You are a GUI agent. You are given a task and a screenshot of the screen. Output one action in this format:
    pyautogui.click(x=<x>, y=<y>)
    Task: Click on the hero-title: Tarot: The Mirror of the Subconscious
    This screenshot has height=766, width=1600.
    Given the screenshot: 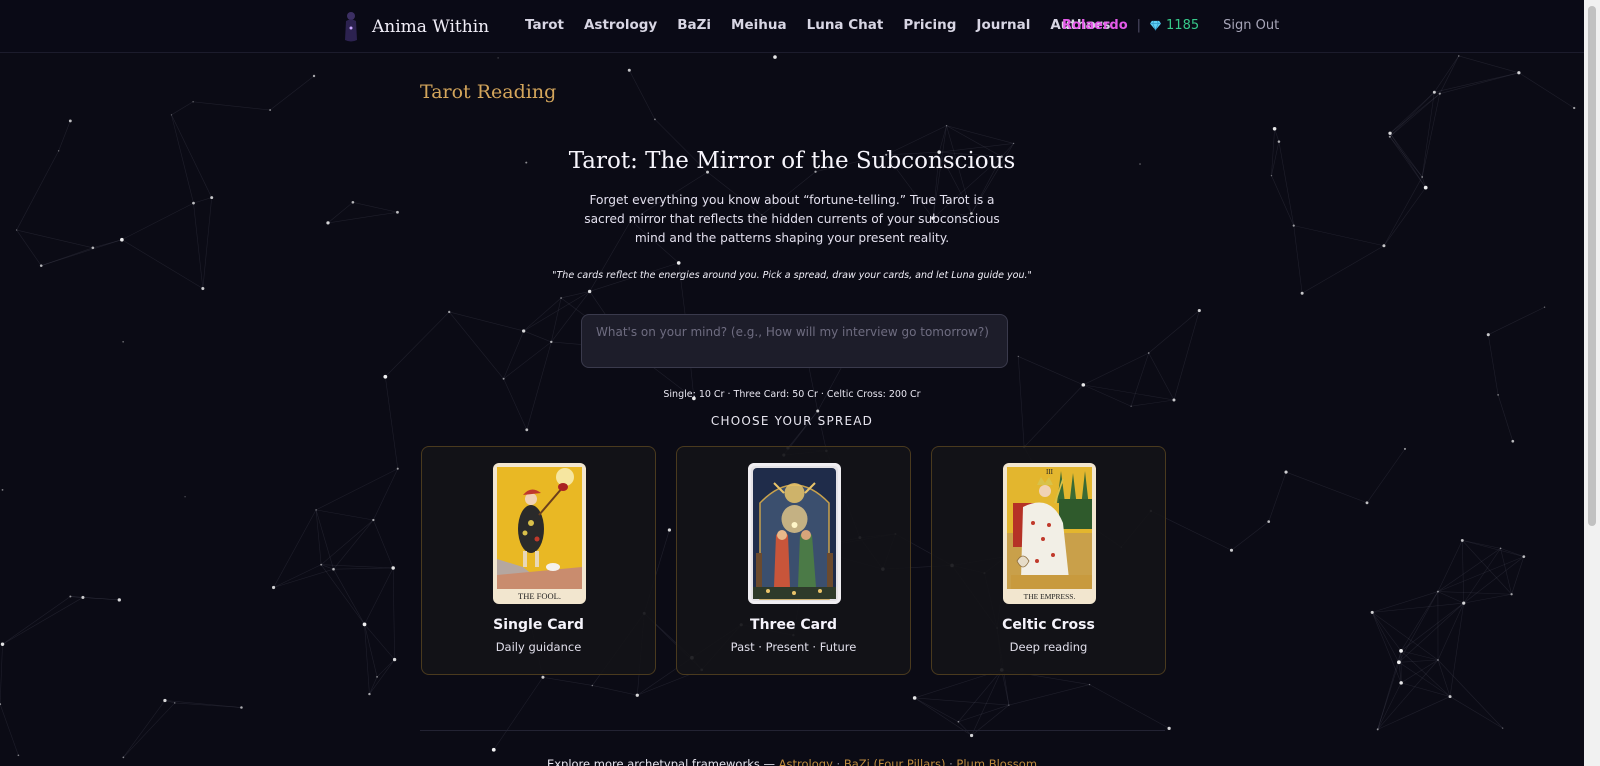 What is the action you would take?
    pyautogui.click(x=792, y=161)
    